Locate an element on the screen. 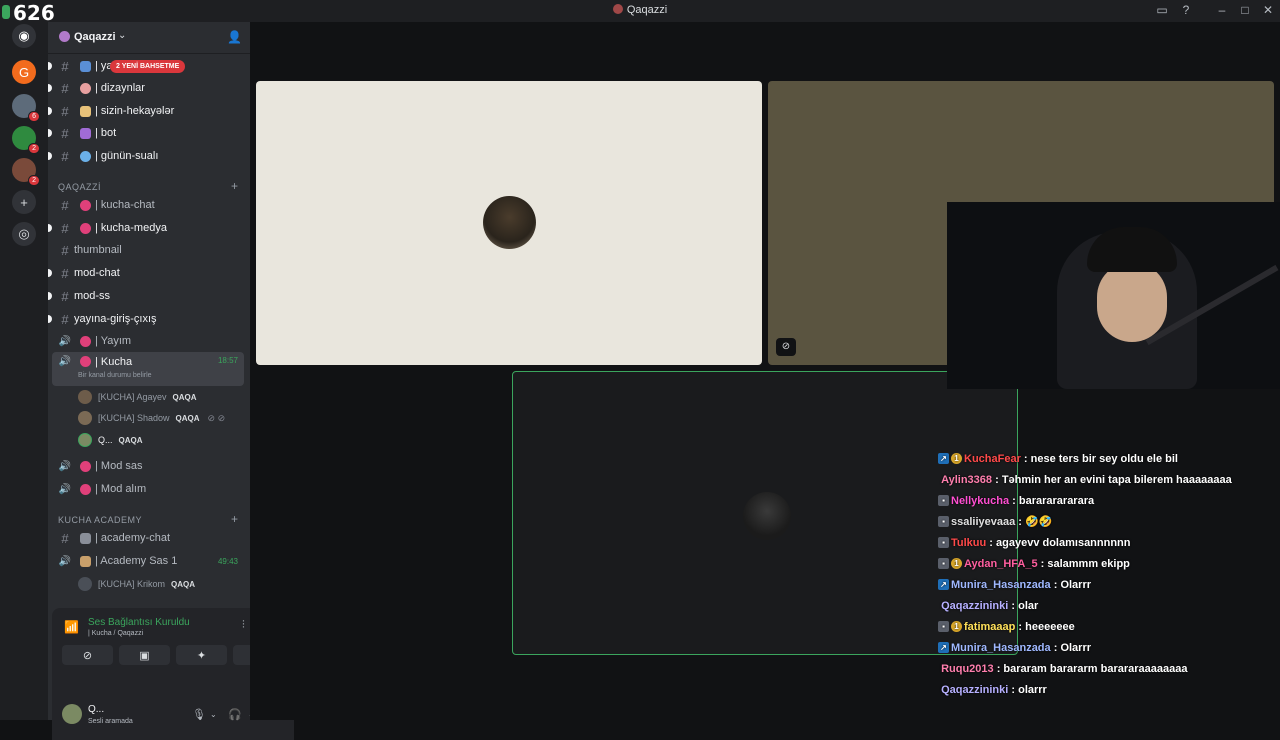 Image resolution: width=1280 pixels, height=740 pixels. channel-item: # | sizin-hekayələr is located at coordinates (146, 111).